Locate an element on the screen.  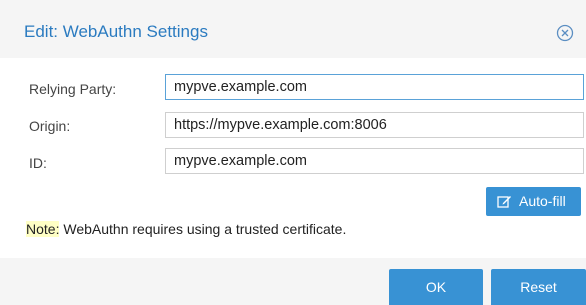
auto-fill-label: Auto-fill is located at coordinates (542, 201).